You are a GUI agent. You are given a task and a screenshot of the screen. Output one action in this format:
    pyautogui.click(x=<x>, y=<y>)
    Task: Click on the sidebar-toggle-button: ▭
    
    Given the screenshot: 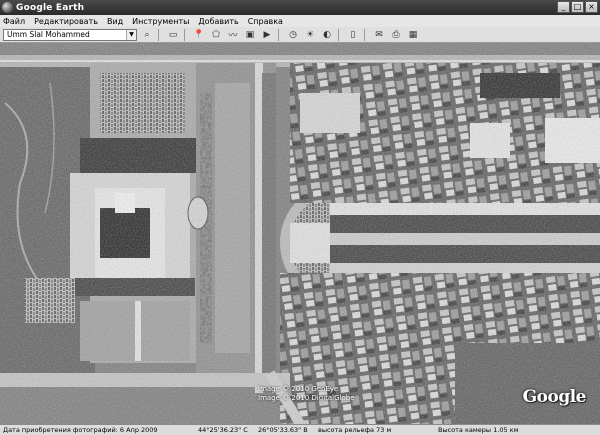 What is the action you would take?
    pyautogui.click(x=173, y=35)
    